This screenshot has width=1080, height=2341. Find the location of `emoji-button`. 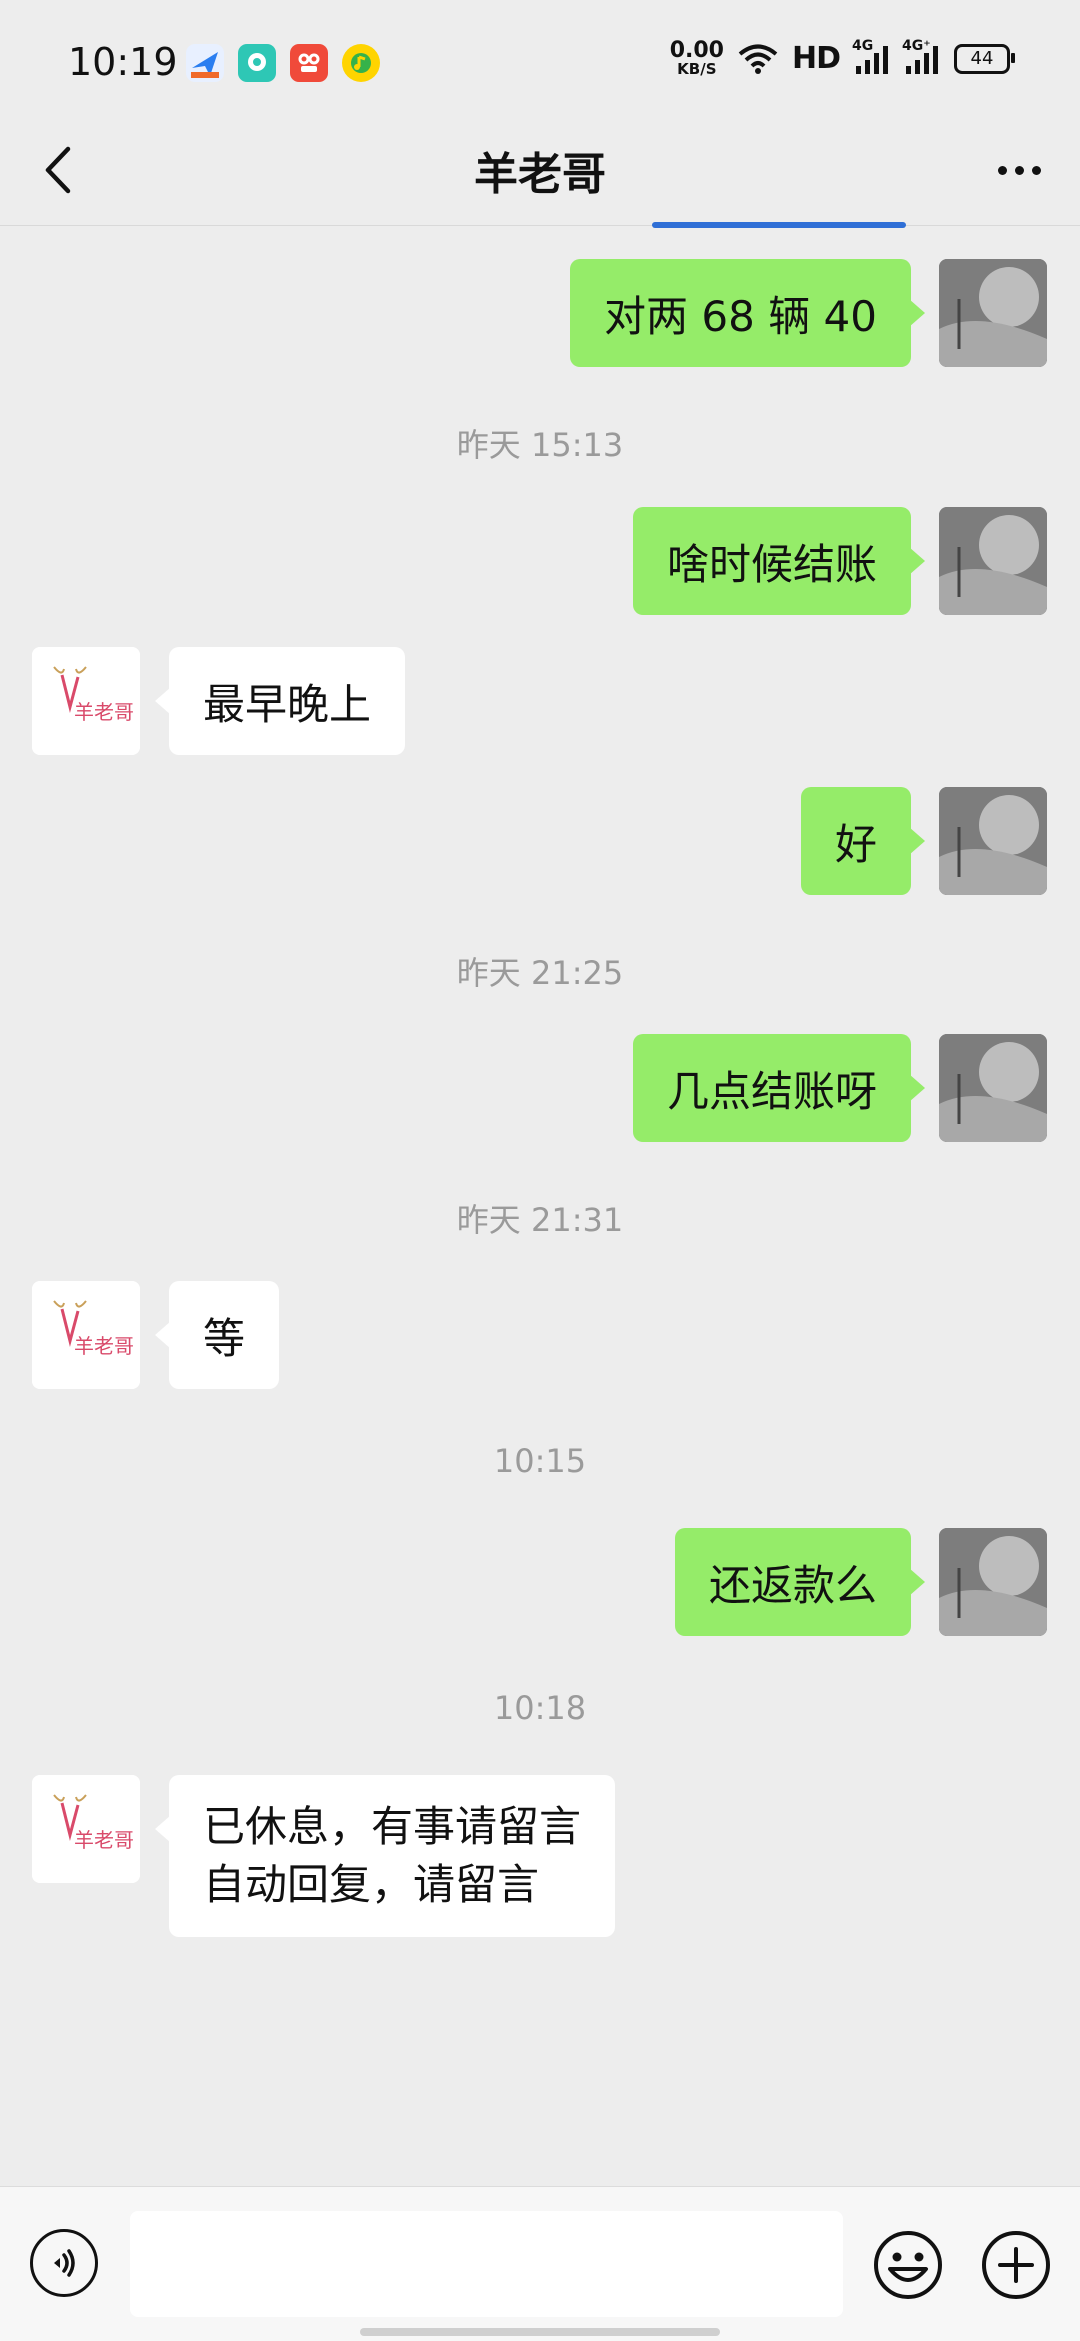

emoji-button is located at coordinates (908, 2265).